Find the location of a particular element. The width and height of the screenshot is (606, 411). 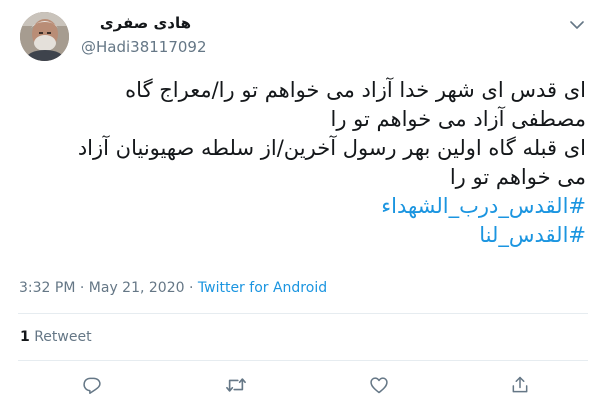

share-button is located at coordinates (520, 385).